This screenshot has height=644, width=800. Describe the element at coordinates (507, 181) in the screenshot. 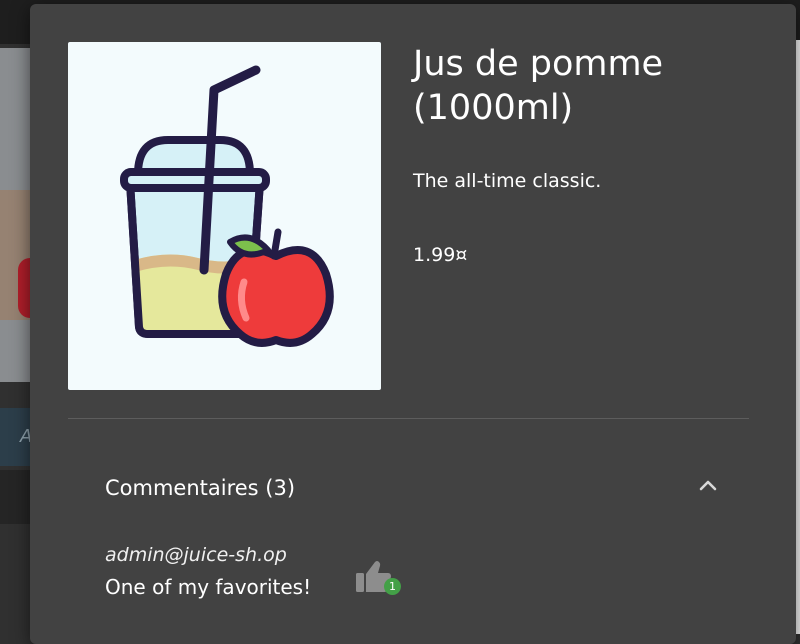

I see `product-description: The all-time classic.` at that location.